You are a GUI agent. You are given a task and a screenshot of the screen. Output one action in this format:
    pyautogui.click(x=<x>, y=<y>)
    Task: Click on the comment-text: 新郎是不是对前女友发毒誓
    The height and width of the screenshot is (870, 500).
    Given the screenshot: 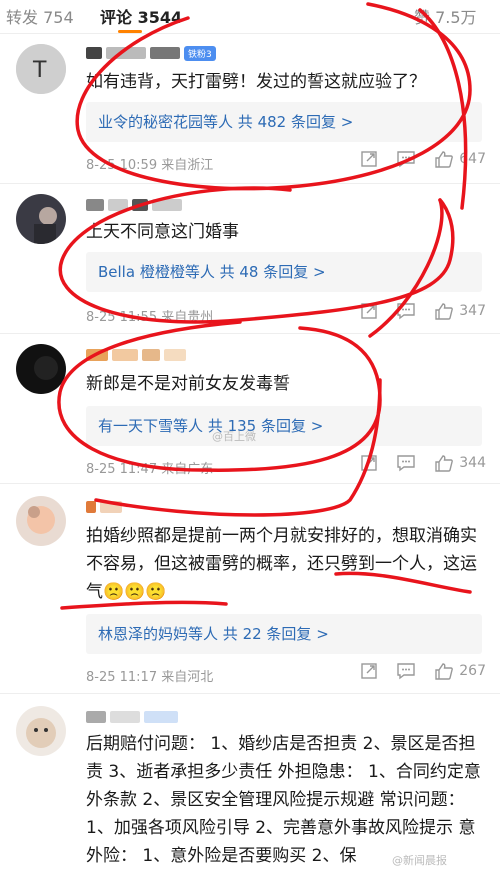 What is the action you would take?
    pyautogui.click(x=188, y=384)
    